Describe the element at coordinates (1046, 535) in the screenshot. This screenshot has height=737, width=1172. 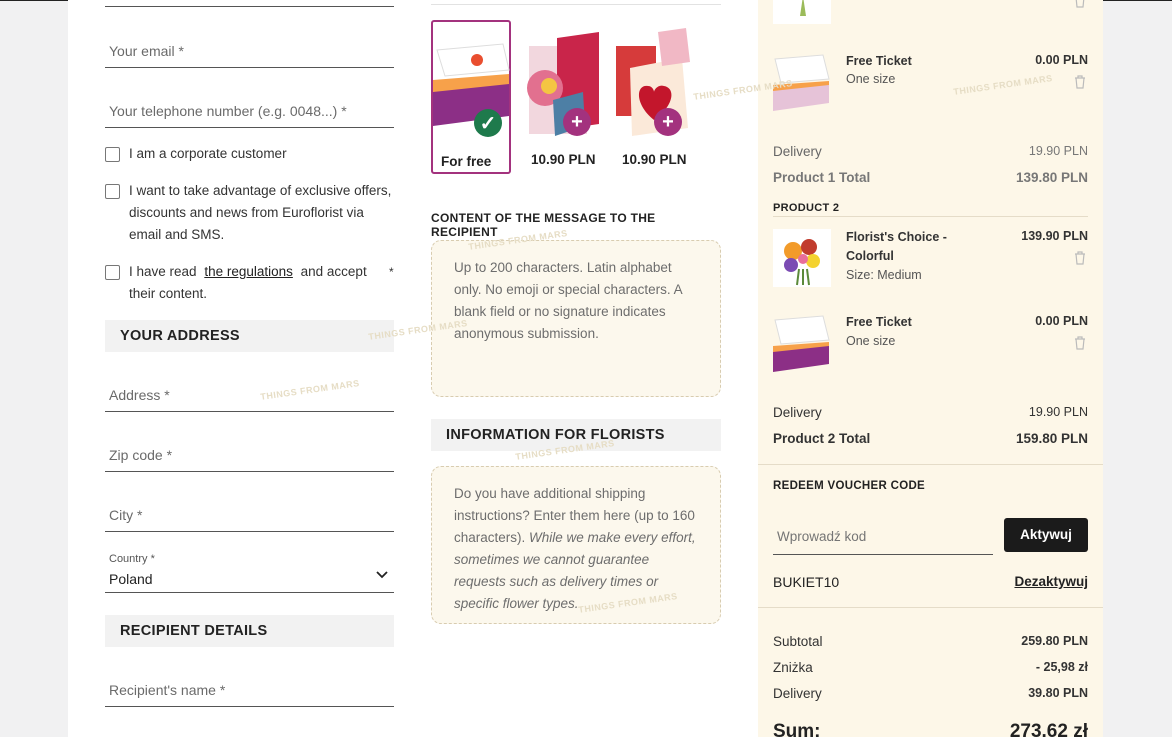
I see `activate-voucher-button: Aktywuj` at that location.